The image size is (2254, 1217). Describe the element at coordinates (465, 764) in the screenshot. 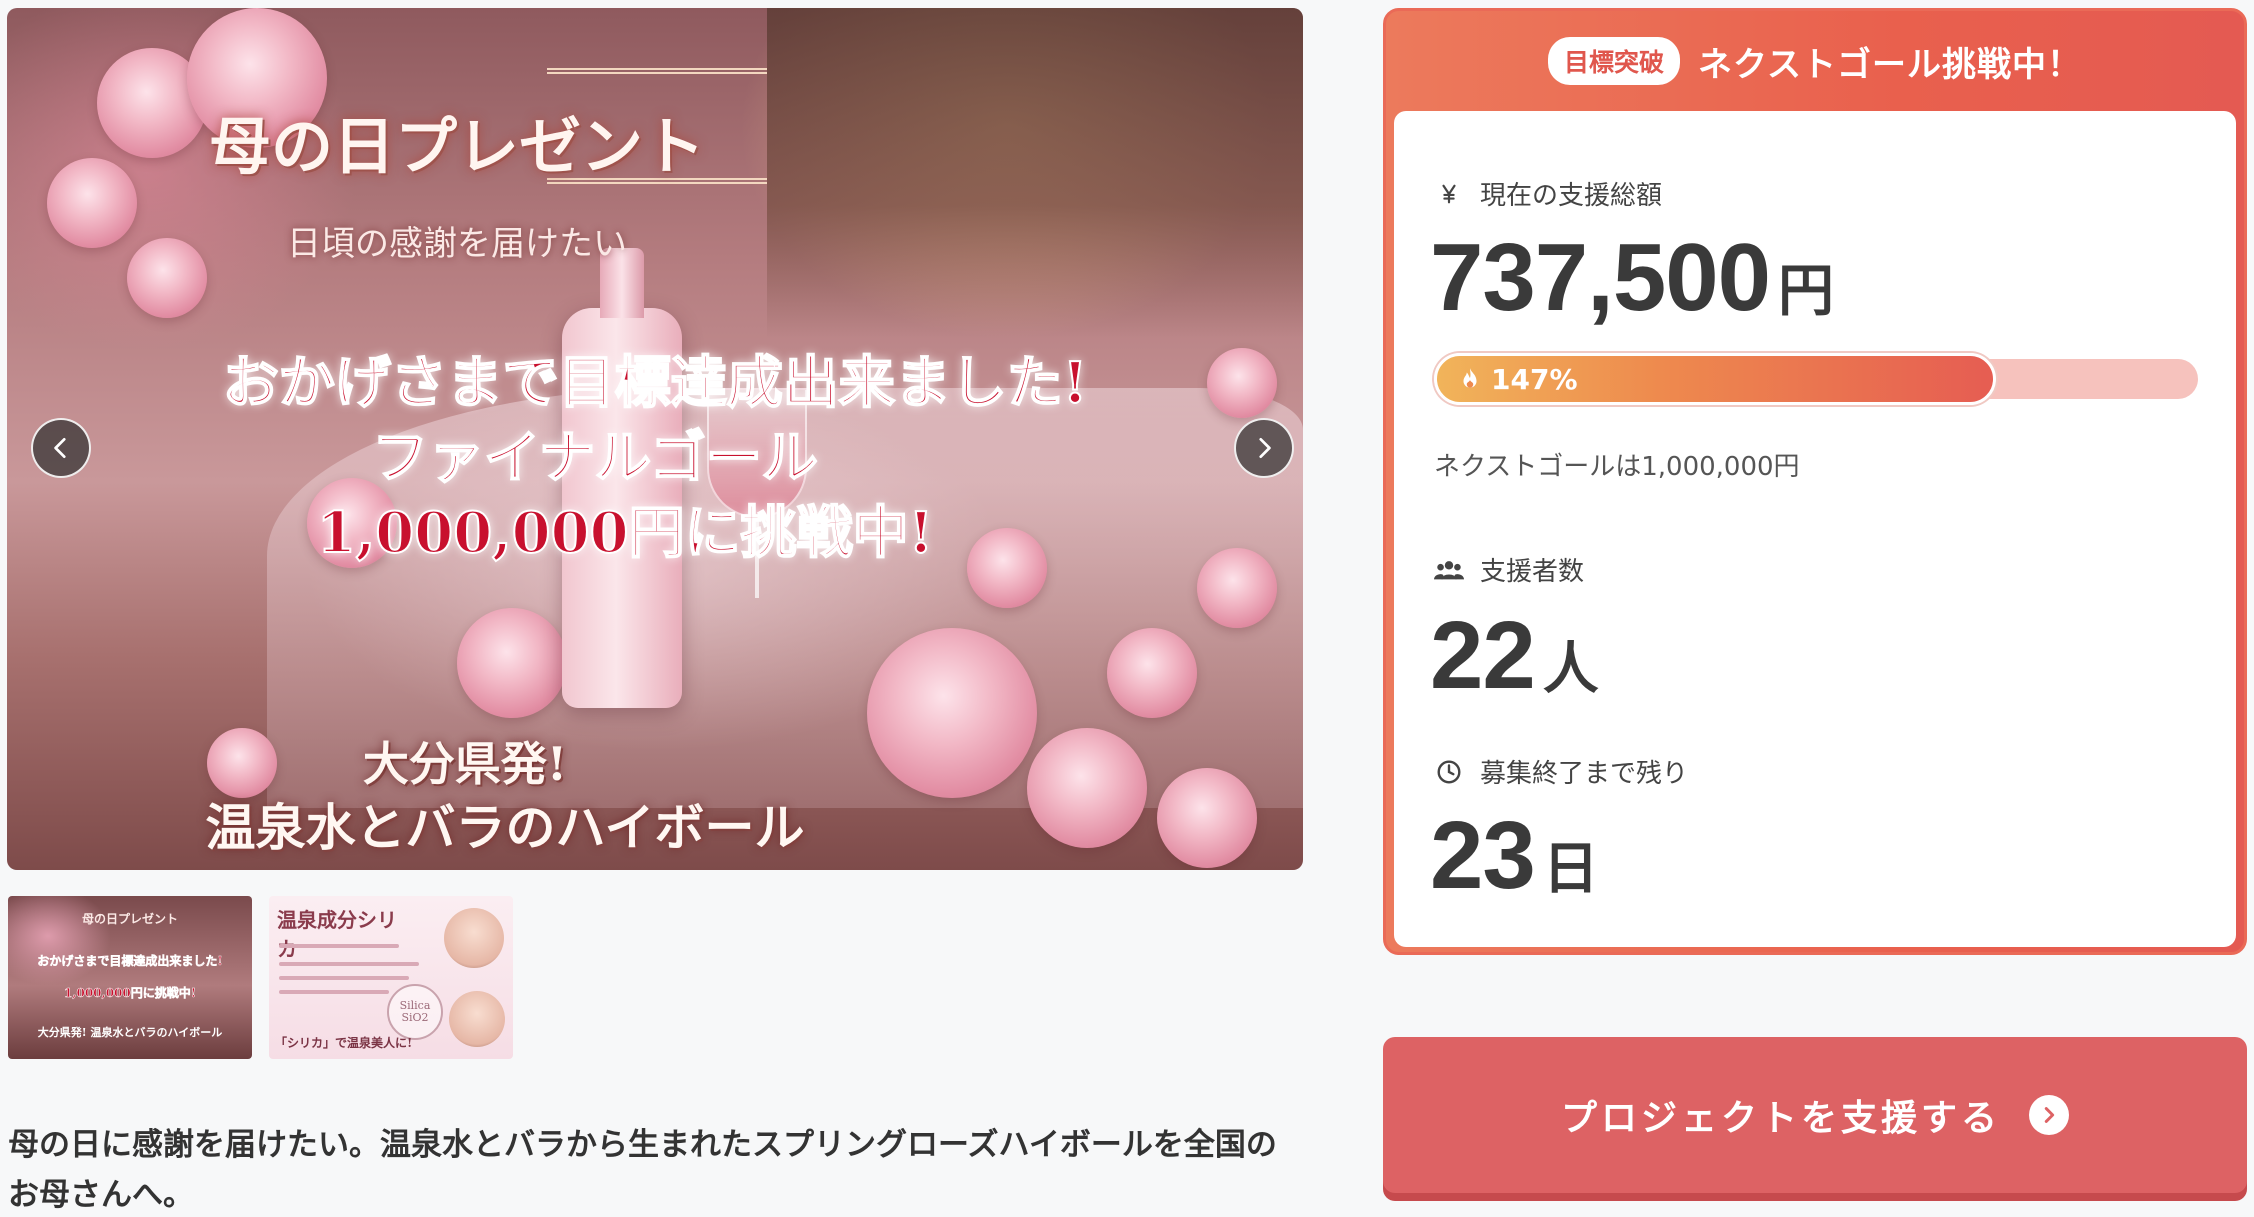

I see `hero-origin: 大分県発!` at that location.